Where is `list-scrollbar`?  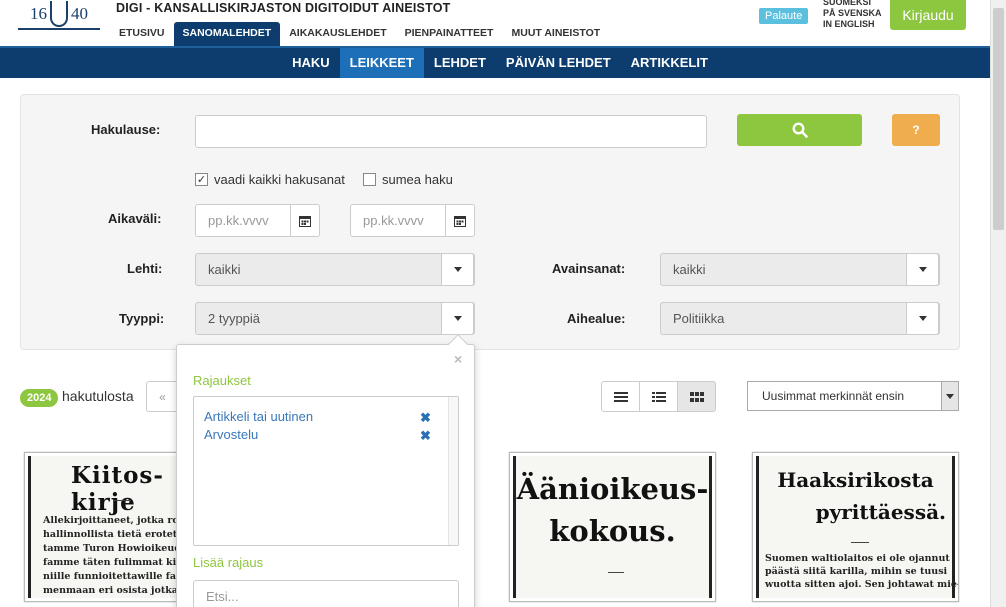 list-scrollbar is located at coordinates (453, 471).